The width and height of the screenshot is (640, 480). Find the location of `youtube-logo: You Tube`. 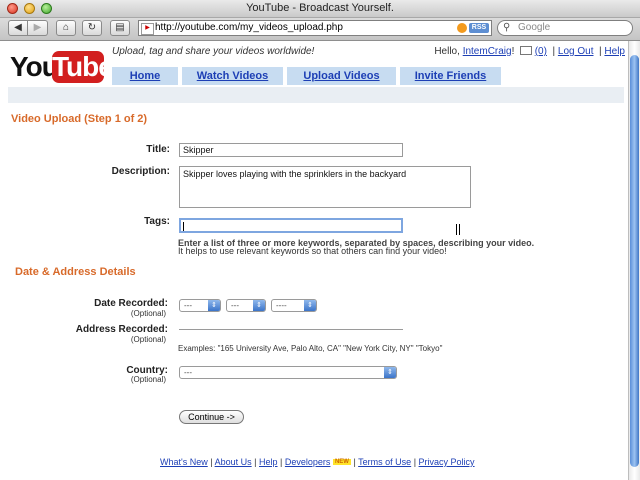

youtube-logo: You Tube is located at coordinates (62, 67).